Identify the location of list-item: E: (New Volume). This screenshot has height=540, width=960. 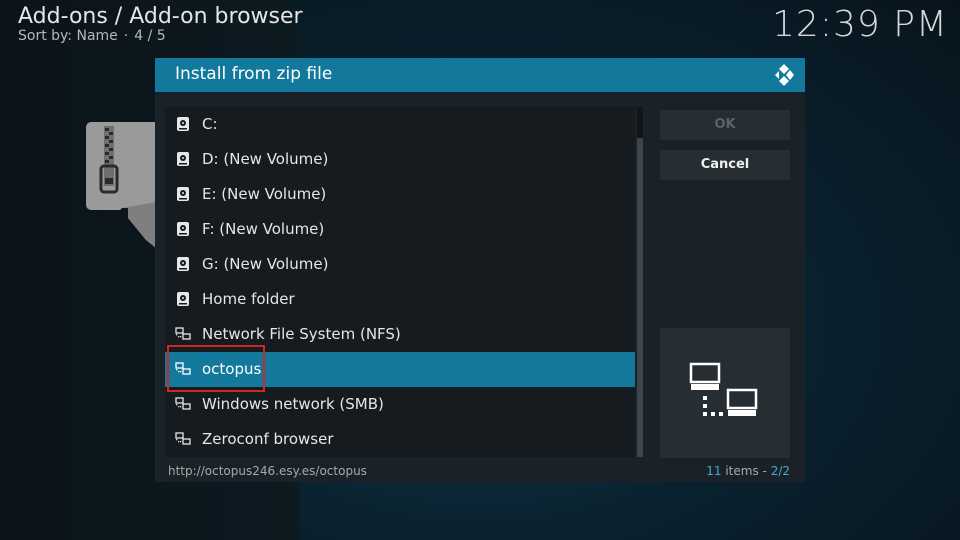
(400, 194).